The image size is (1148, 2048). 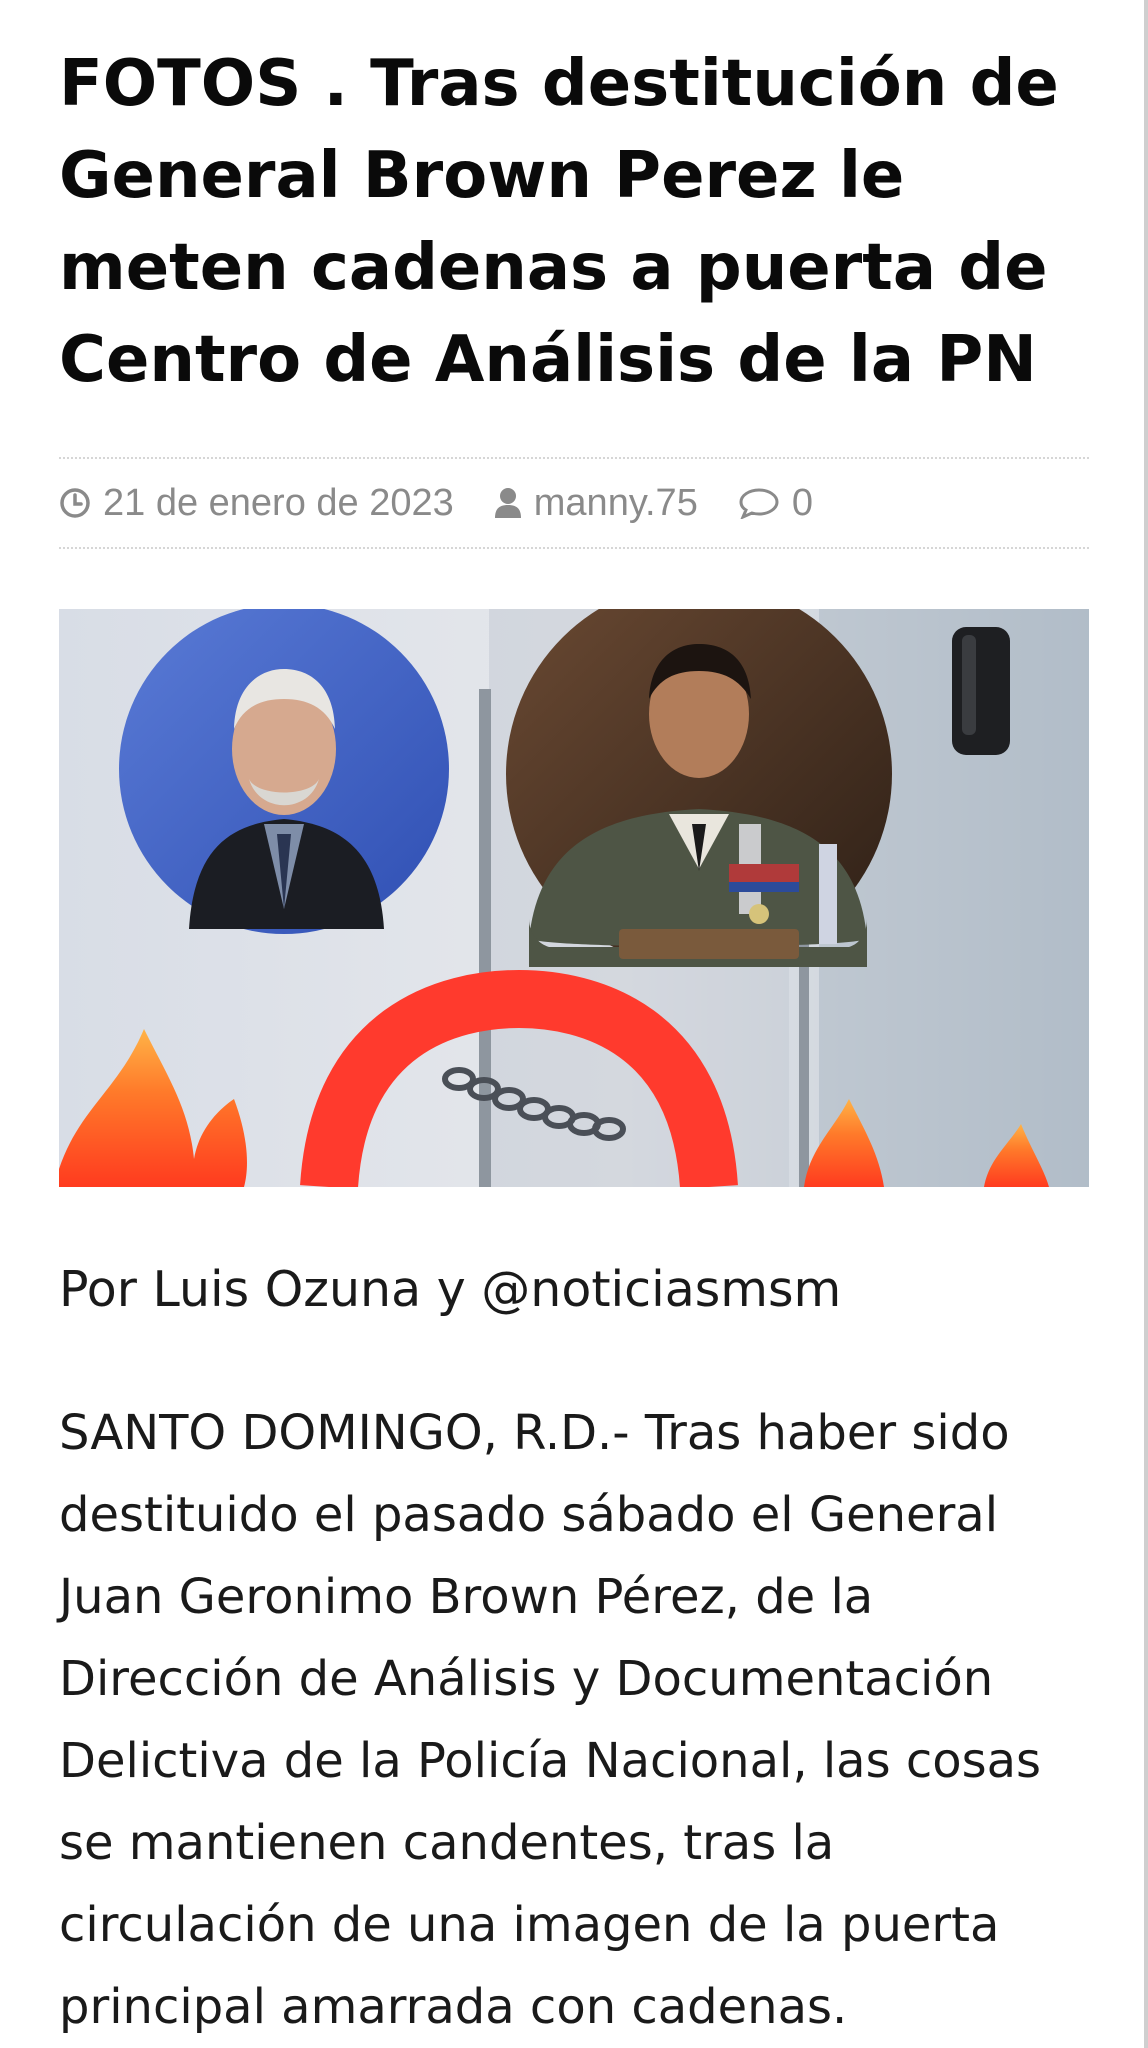 I want to click on article-byline: Por Luis Ozuna y @noticiasmsm, so click(x=450, y=1289).